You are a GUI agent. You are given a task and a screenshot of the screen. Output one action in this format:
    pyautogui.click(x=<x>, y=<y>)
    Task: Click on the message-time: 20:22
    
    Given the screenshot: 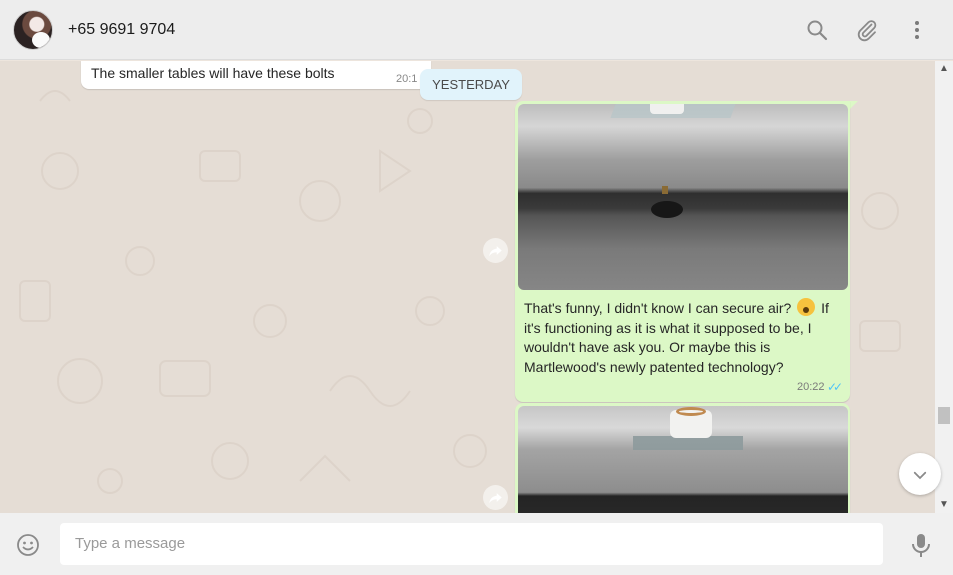 What is the action you would take?
    pyautogui.click(x=811, y=387)
    